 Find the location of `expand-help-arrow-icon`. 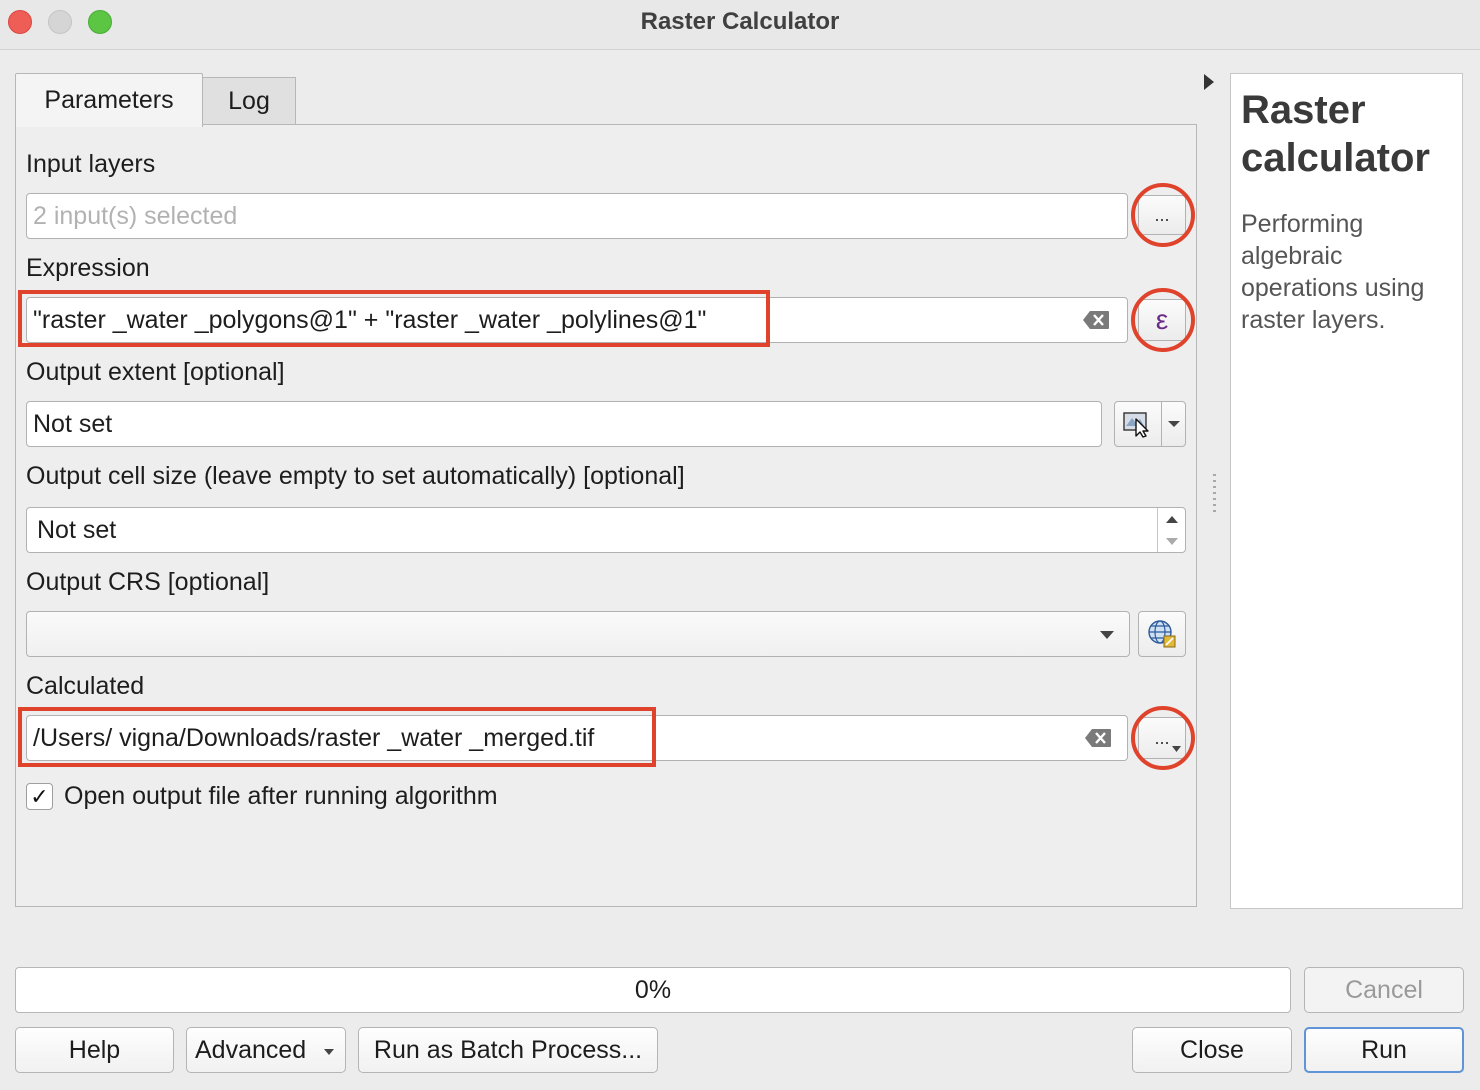

expand-help-arrow-icon is located at coordinates (1209, 82).